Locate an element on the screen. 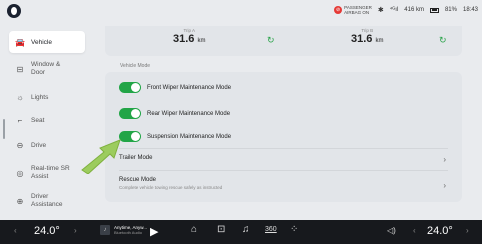 This screenshot has width=482, height=244. right-temperature: 24.0° is located at coordinates (440, 231).